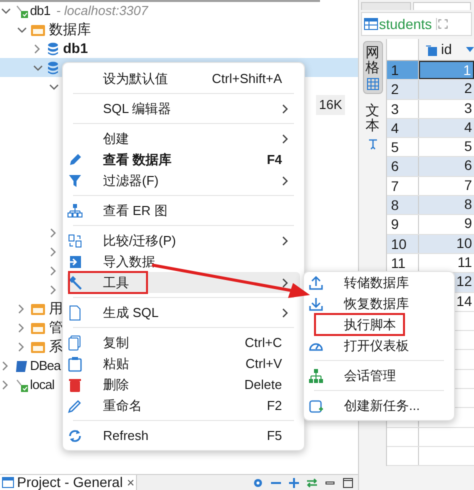  What do you see at coordinates (247, 79) in the screenshot?
I see `shortcut-label: Ctrl+Shift+A` at bounding box center [247, 79].